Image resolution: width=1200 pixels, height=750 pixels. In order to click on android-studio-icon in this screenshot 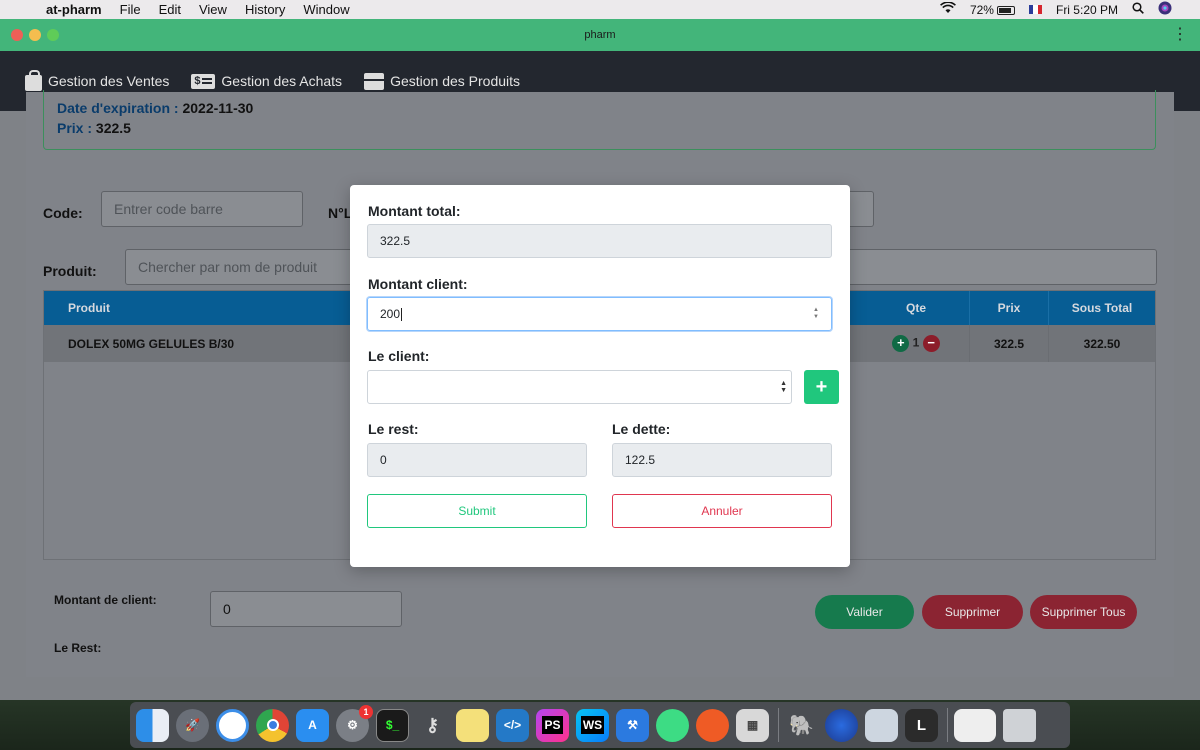, I will do `click(672, 725)`.